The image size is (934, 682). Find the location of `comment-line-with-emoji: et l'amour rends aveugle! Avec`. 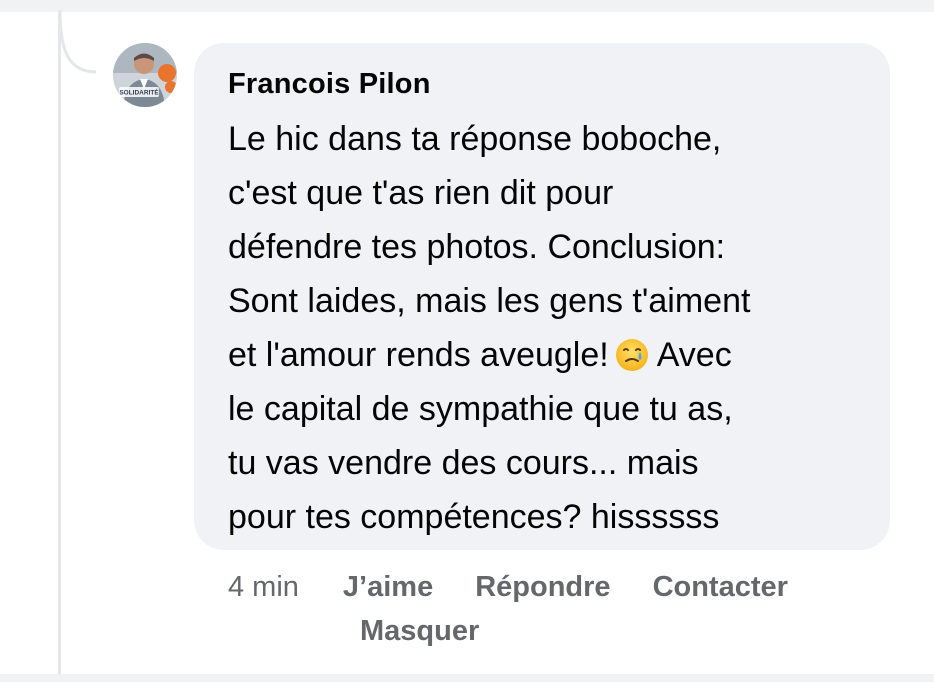

comment-line-with-emoji: et l'amour rends aveugle! Avec is located at coordinates (553, 355).